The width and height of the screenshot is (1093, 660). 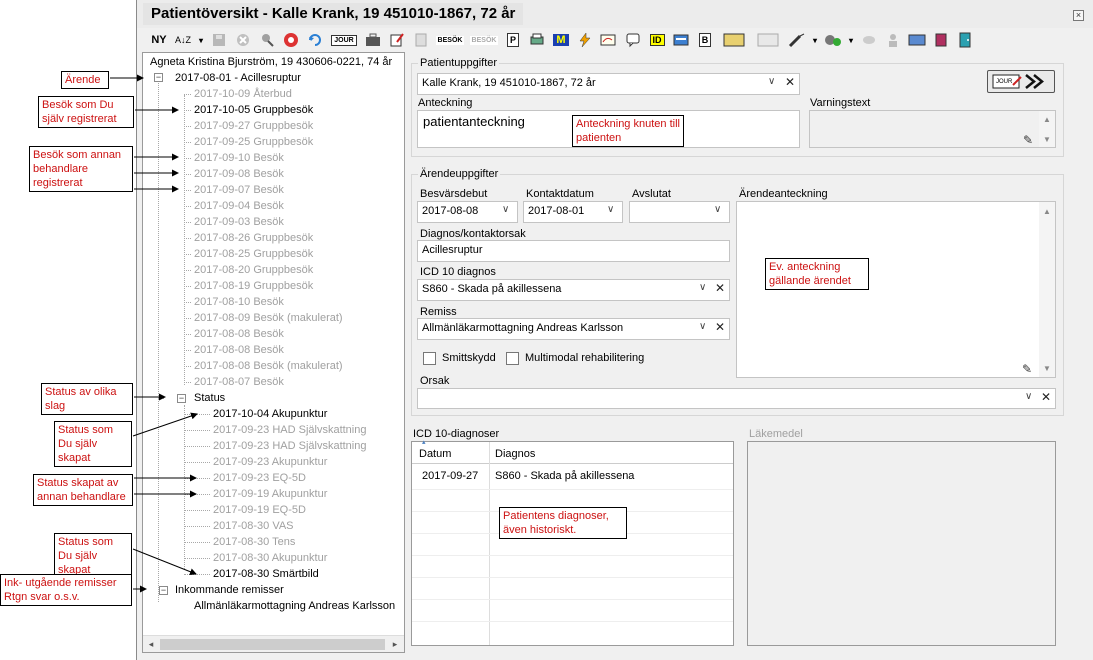 What do you see at coordinates (833, 40) in the screenshot?
I see `gears-icon` at bounding box center [833, 40].